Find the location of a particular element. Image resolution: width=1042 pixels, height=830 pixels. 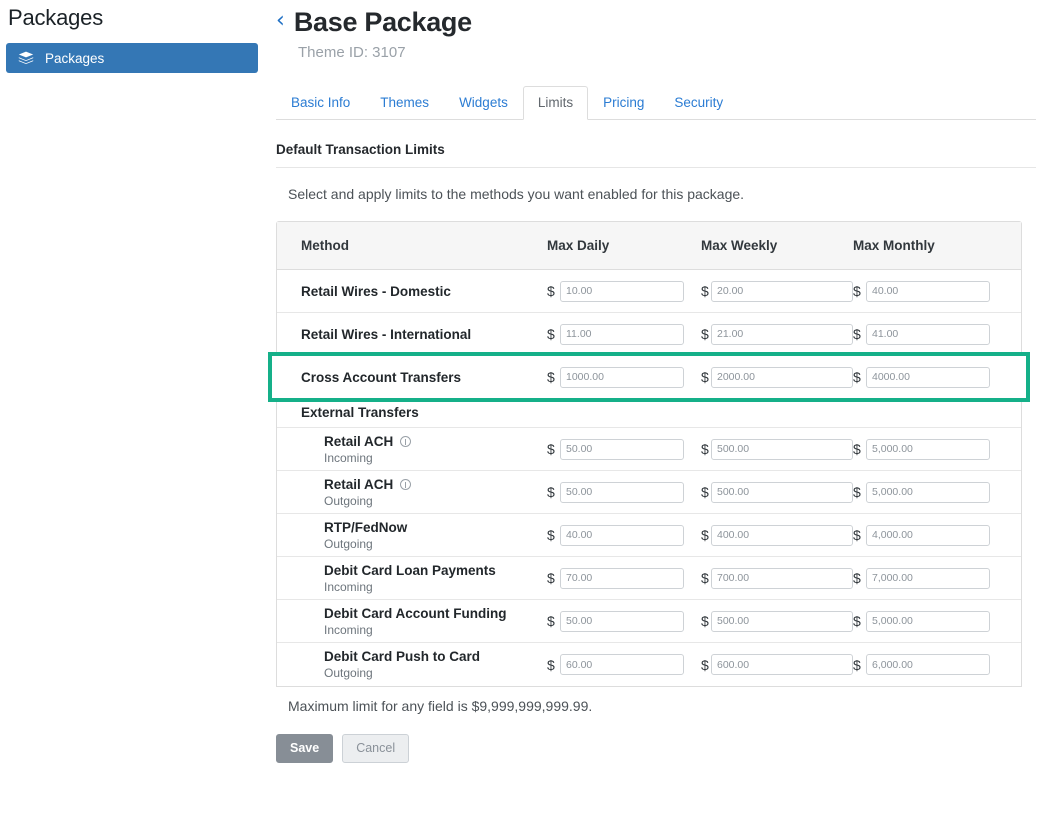

method-name-text: Debit Card Account Funding is located at coordinates (415, 613).